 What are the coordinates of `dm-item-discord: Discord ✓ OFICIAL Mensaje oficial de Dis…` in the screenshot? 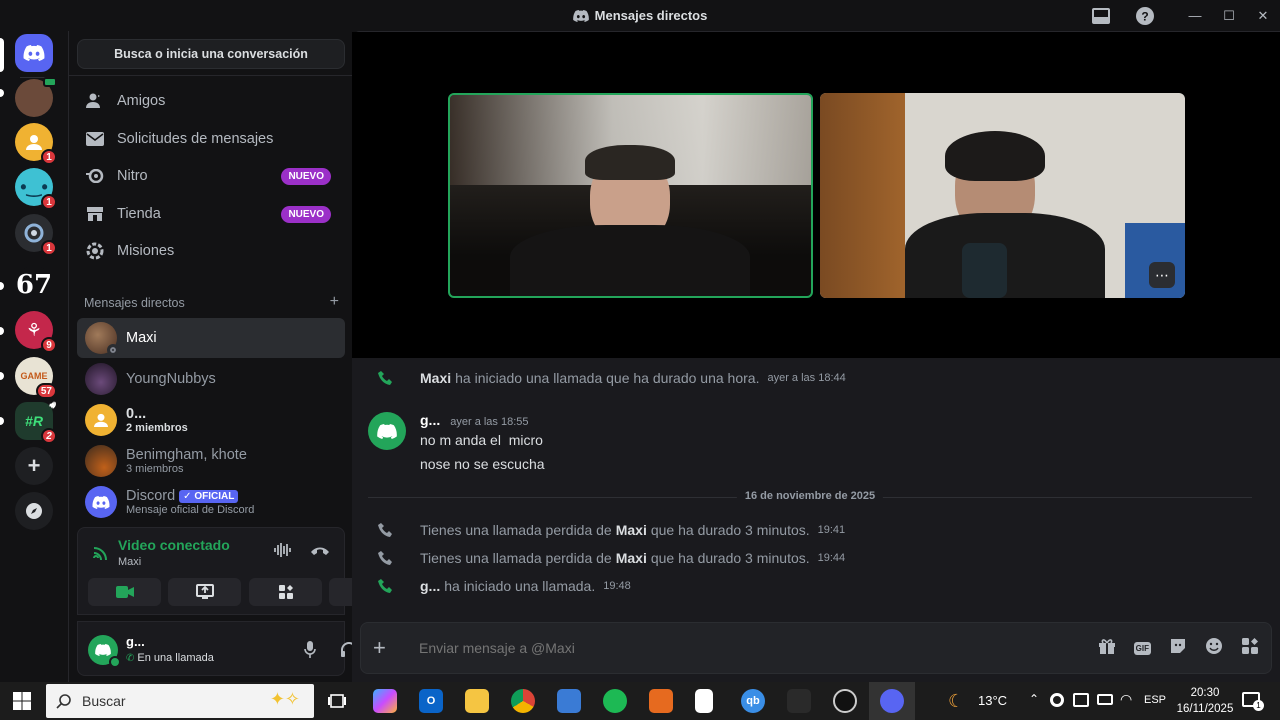 It's located at (211, 502).